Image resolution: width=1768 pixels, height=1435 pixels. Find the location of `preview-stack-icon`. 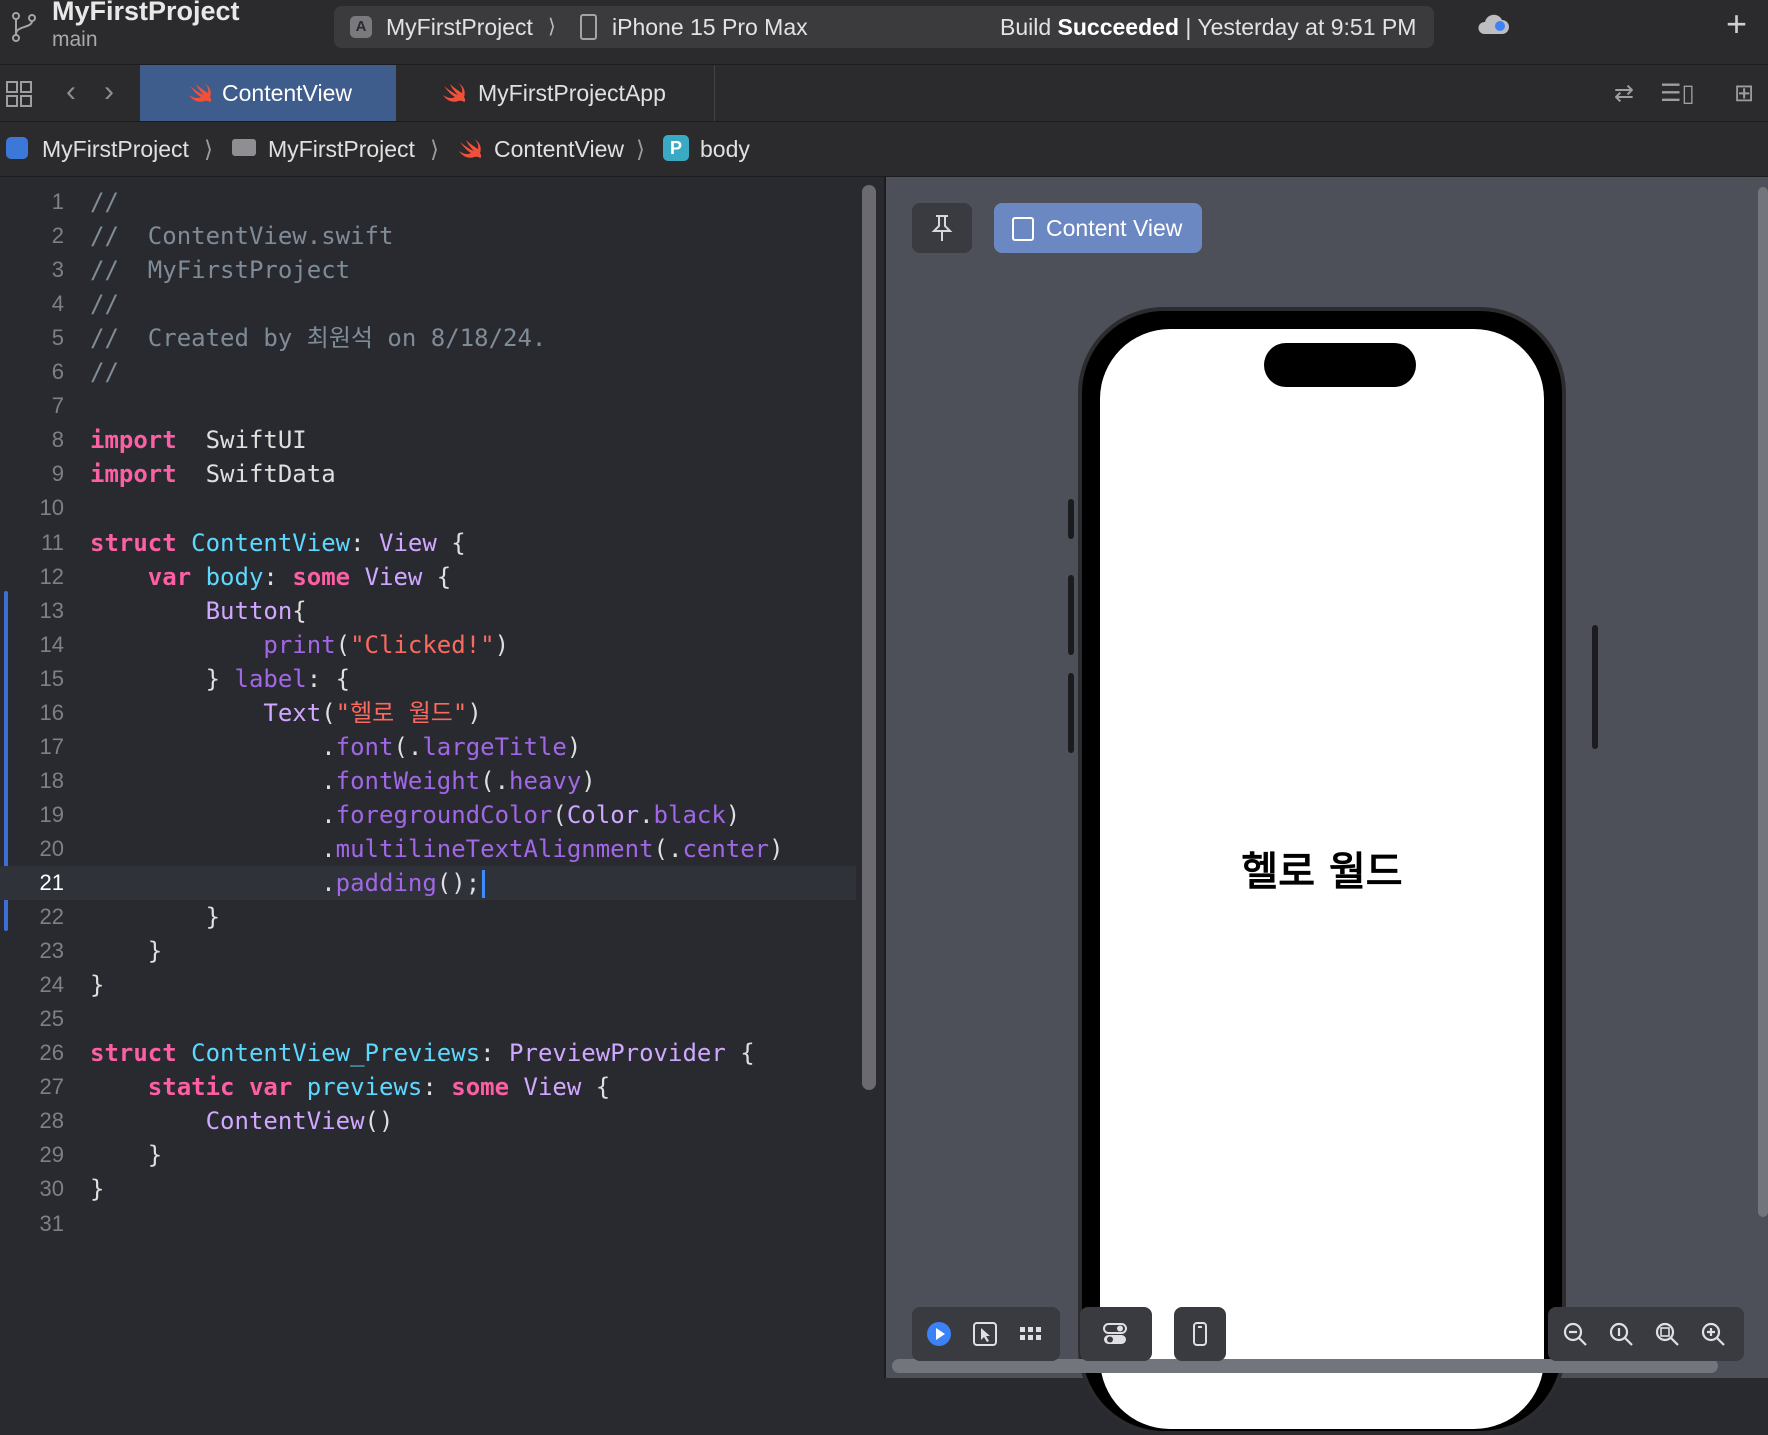

preview-stack-icon is located at coordinates (1023, 229).